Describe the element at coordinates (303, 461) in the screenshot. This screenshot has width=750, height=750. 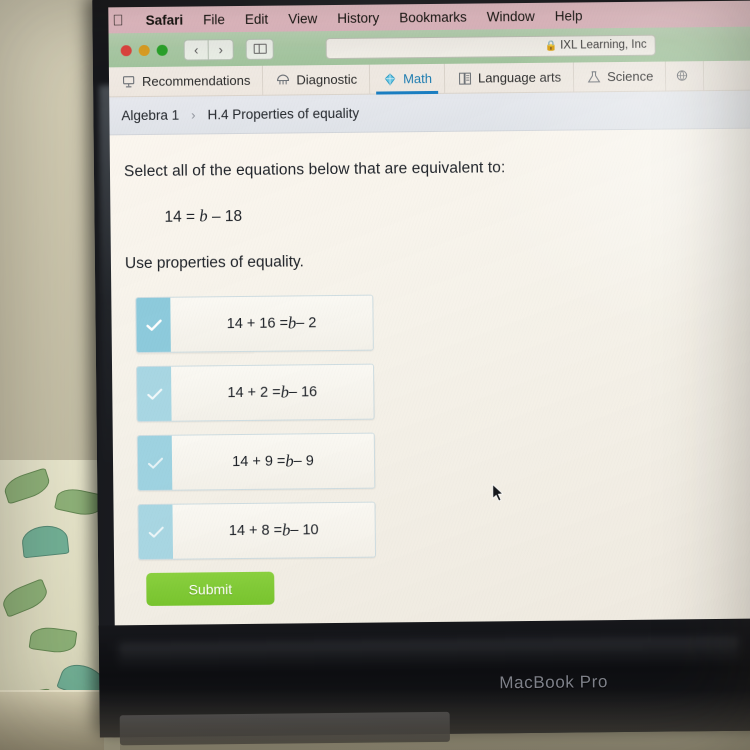
I see `option-right: – 9` at that location.